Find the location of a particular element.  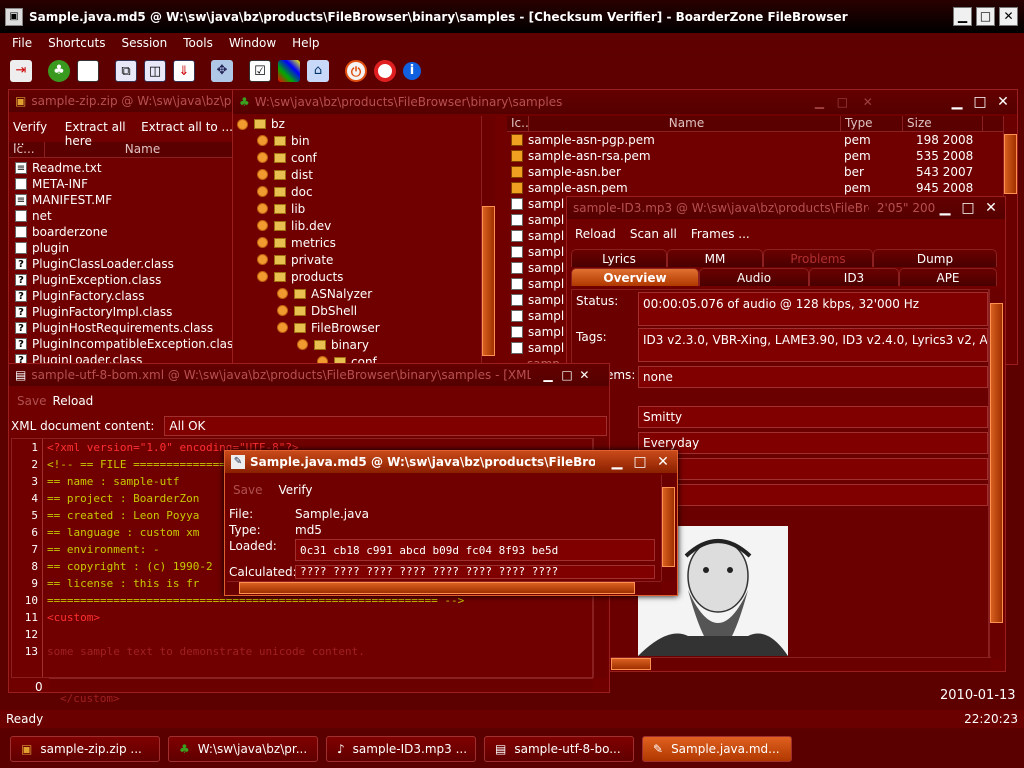

tab-id3: ID3 is located at coordinates (854, 277).